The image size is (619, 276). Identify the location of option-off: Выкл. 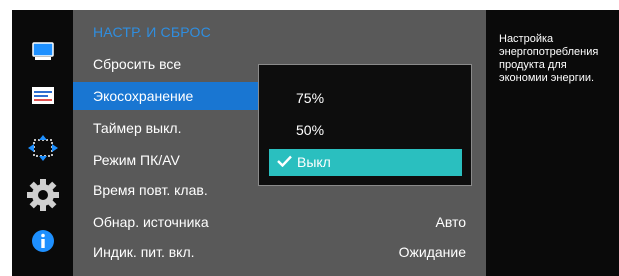
(365, 162).